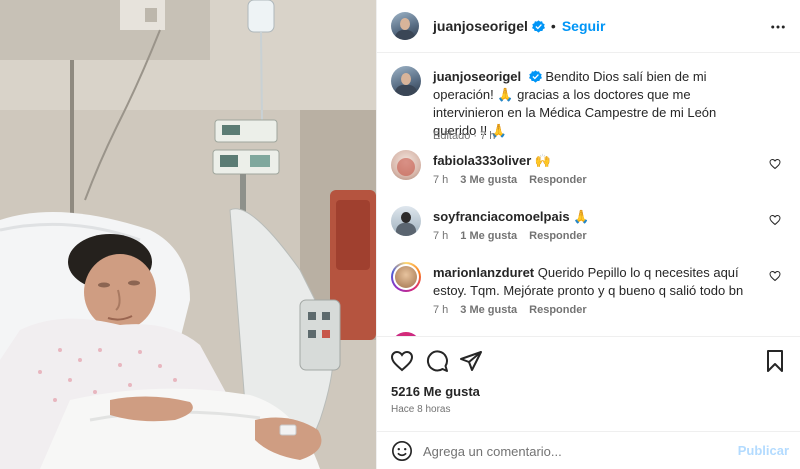  What do you see at coordinates (778, 27) in the screenshot?
I see `more-options-icon` at bounding box center [778, 27].